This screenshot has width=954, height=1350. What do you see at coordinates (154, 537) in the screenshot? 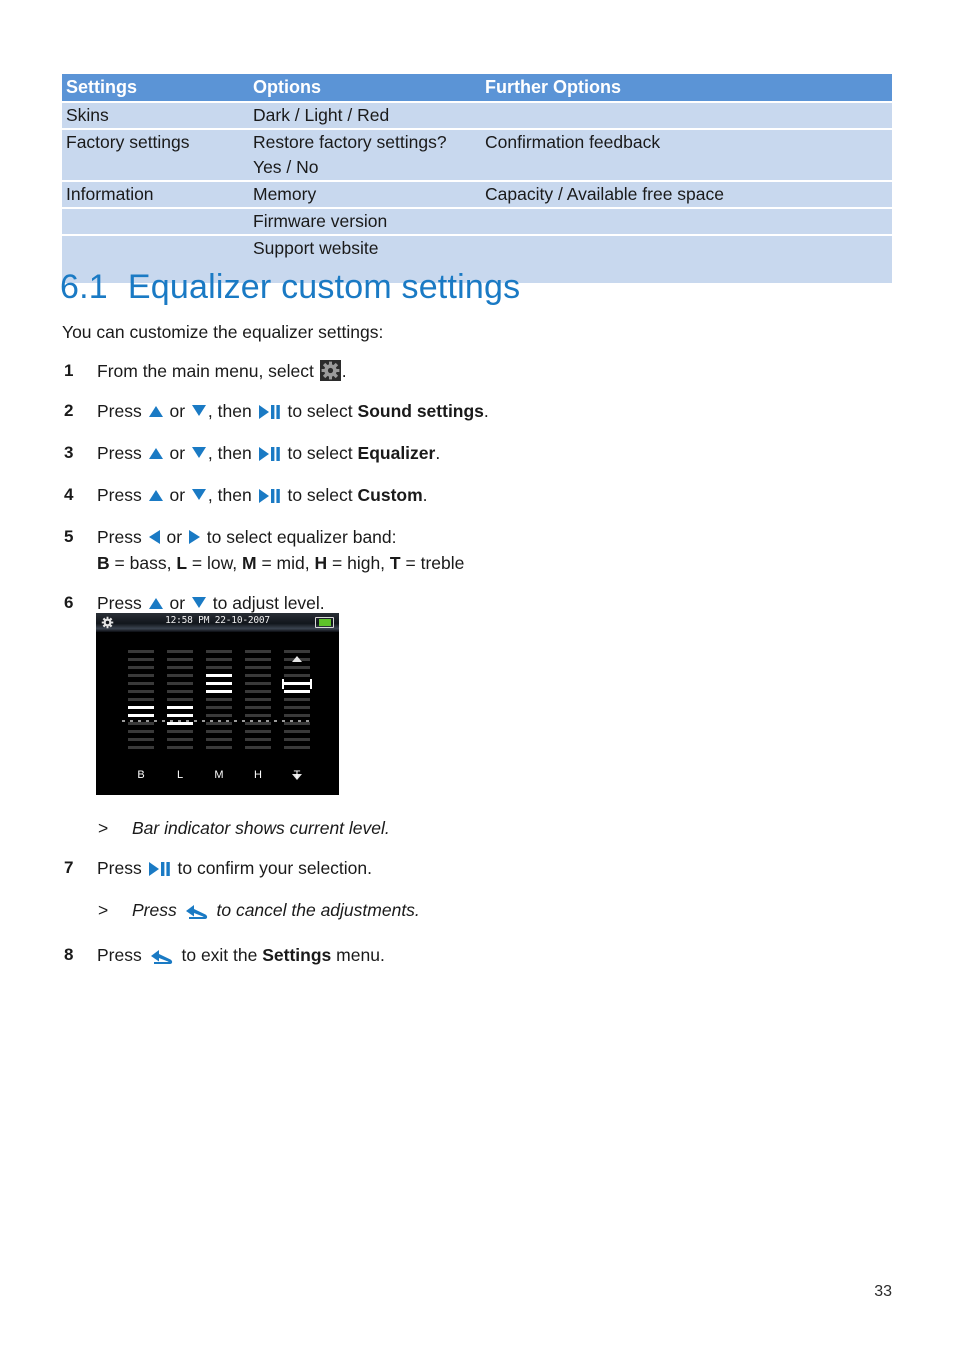
I see `triangle-left-icon` at bounding box center [154, 537].